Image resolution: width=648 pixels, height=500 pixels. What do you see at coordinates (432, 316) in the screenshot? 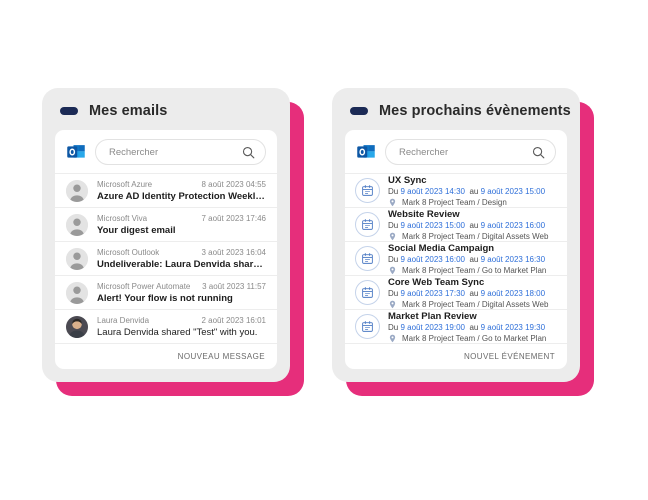
I see `event-title: Market Plan Review` at bounding box center [432, 316].